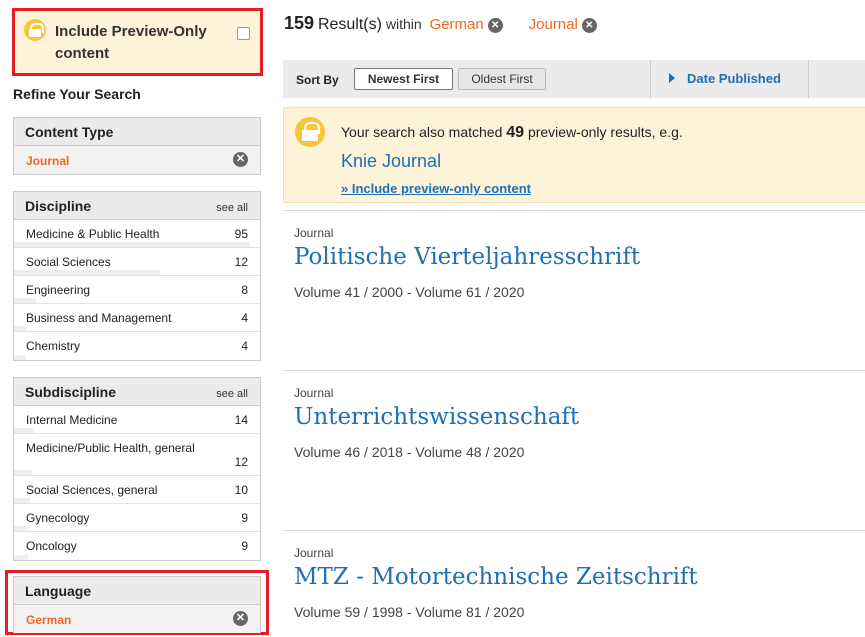 This screenshot has width=865, height=637. I want to click on results-summary: 159 Result(s) within German ✕ Journal ✕, so click(440, 23).